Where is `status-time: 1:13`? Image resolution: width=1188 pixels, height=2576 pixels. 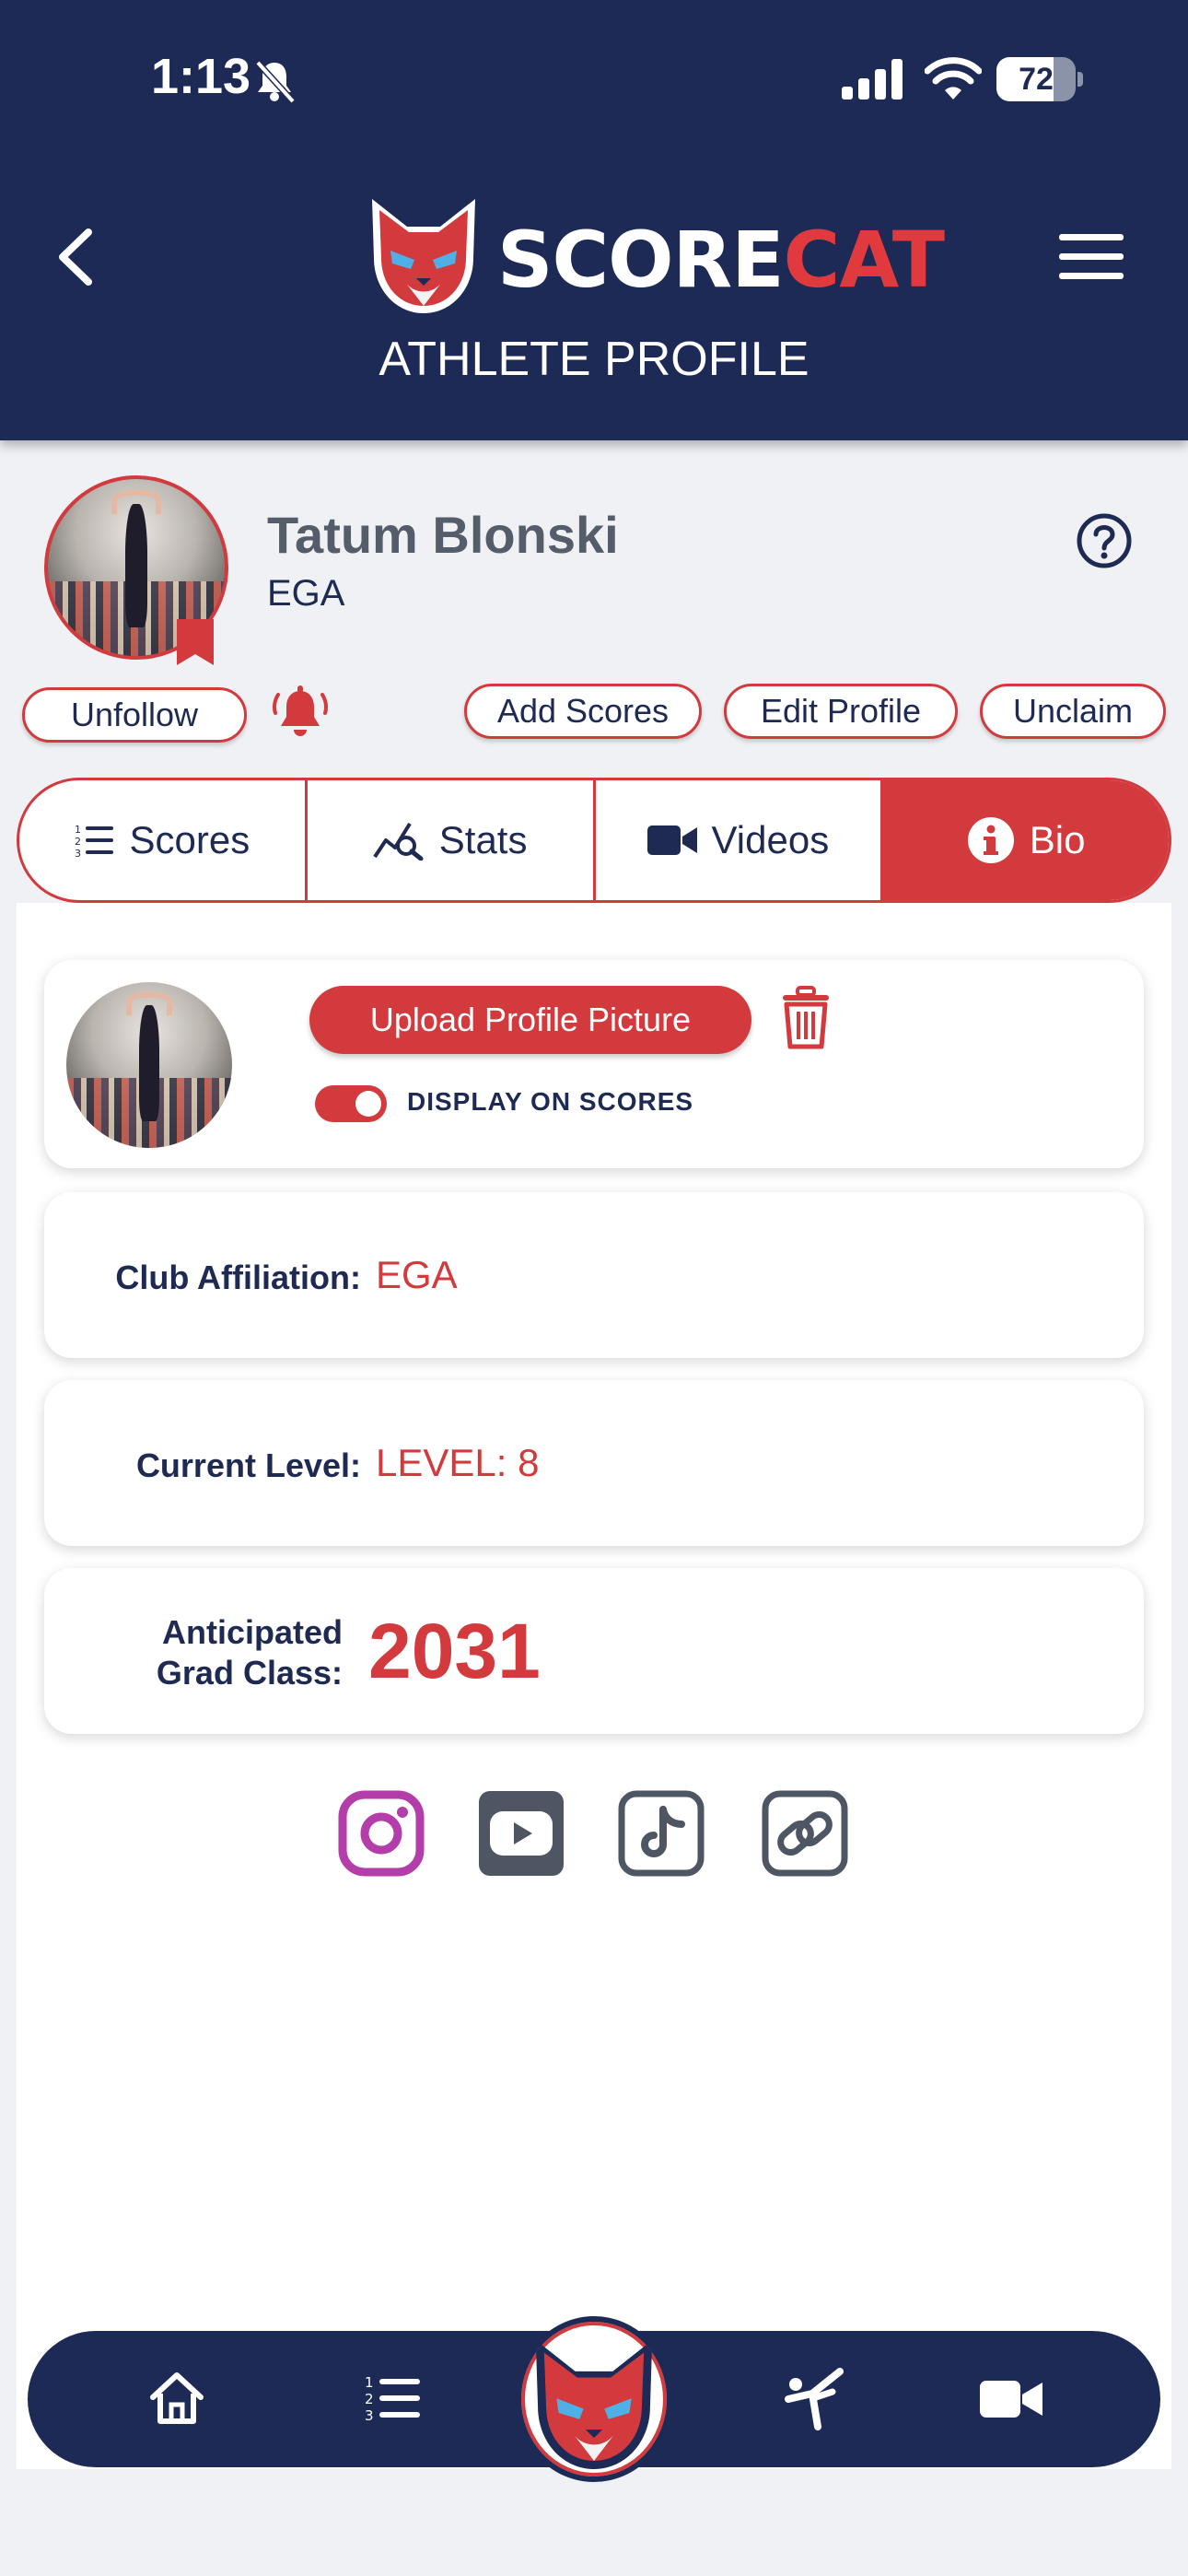
status-time: 1:13 is located at coordinates (201, 76).